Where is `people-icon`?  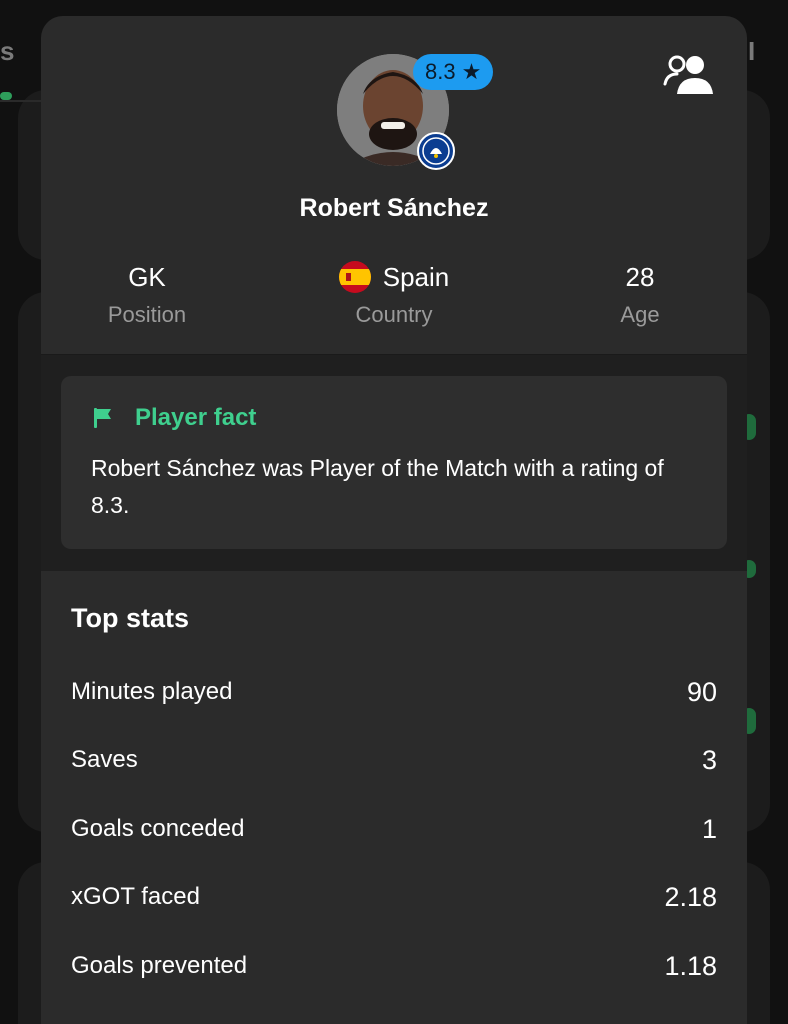
people-icon is located at coordinates (688, 74).